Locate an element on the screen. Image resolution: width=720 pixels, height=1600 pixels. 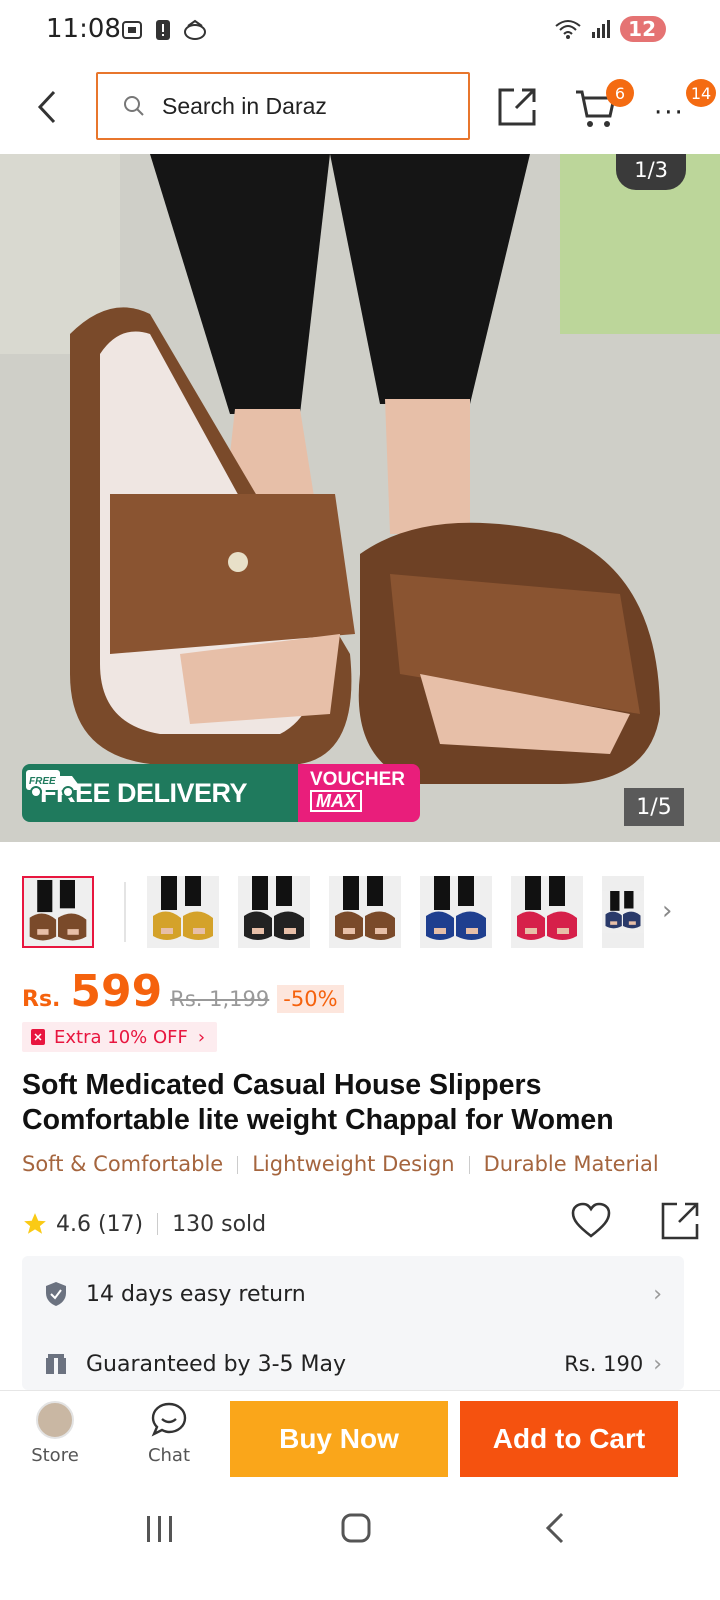
alert-icon is located at coordinates (163, 30).